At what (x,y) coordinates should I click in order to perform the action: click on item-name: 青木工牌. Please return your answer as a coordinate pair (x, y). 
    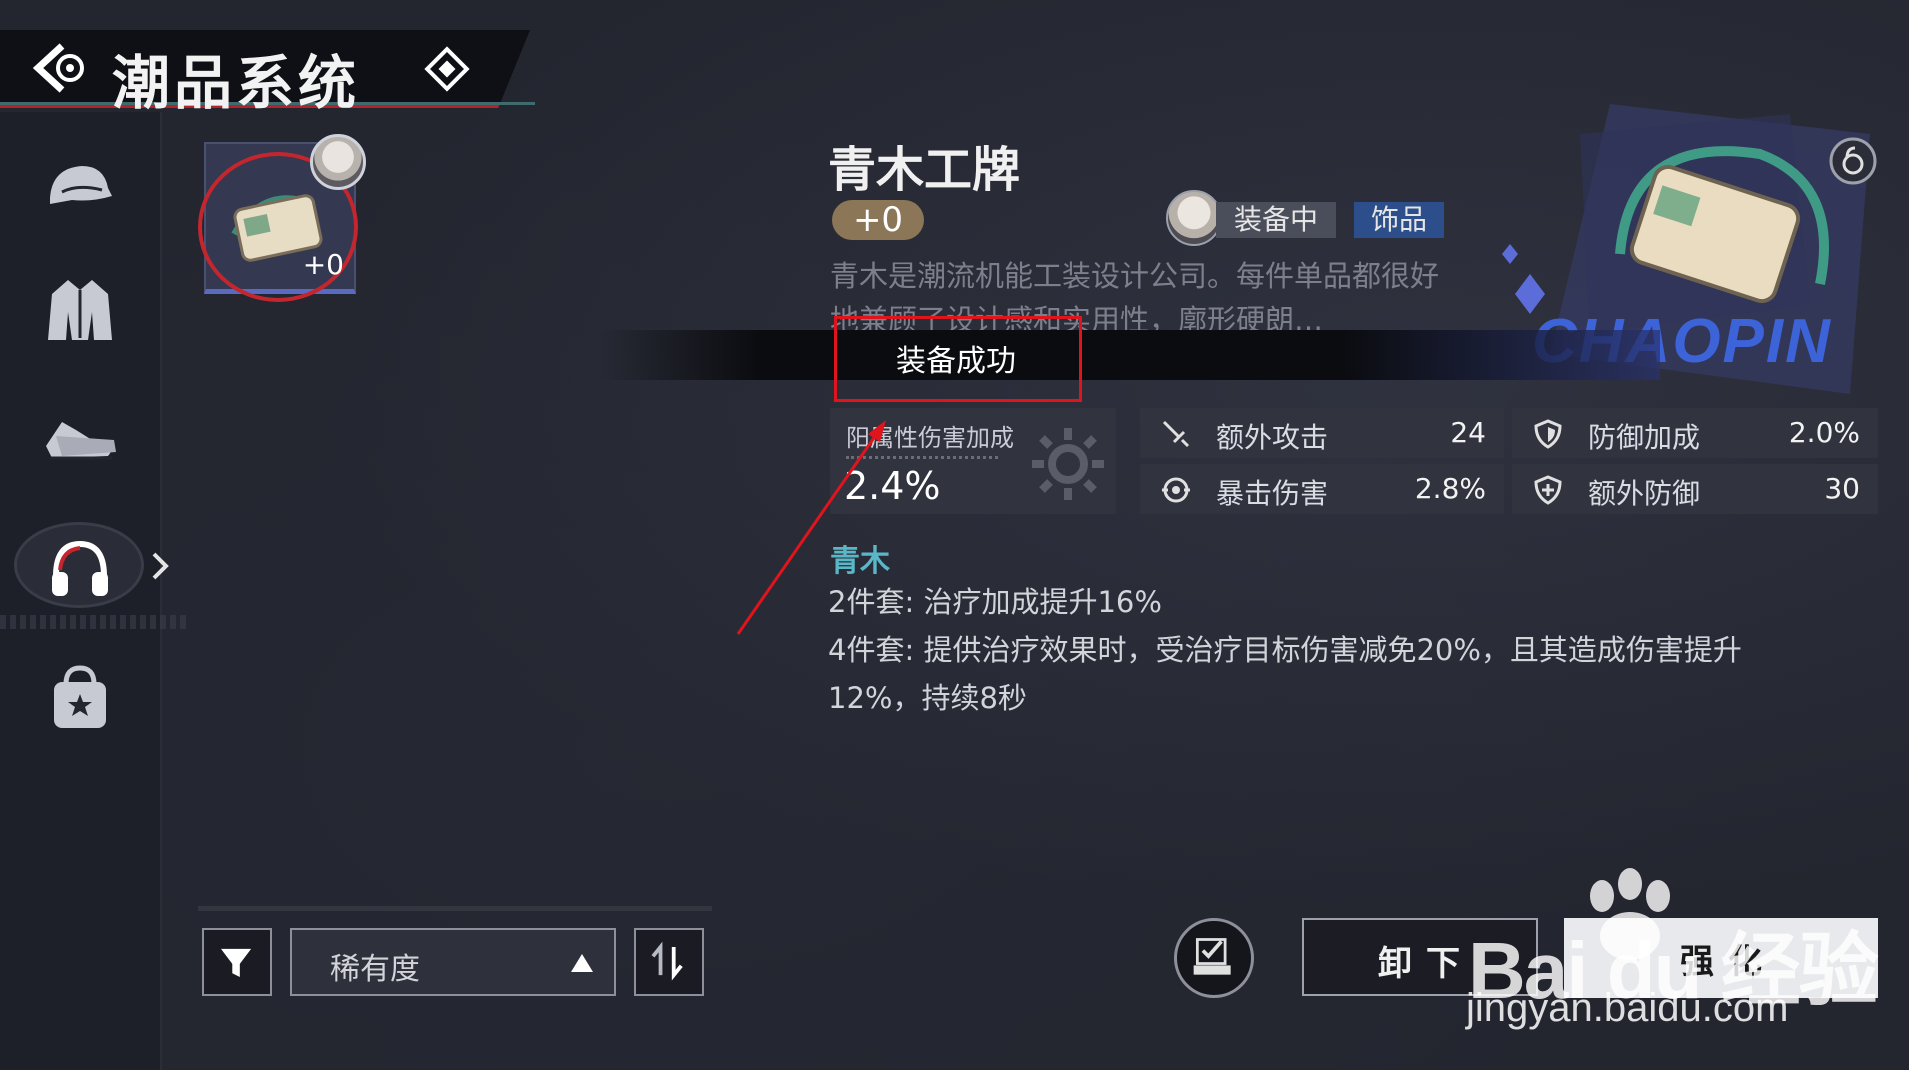
    Looking at the image, I should click on (924, 170).